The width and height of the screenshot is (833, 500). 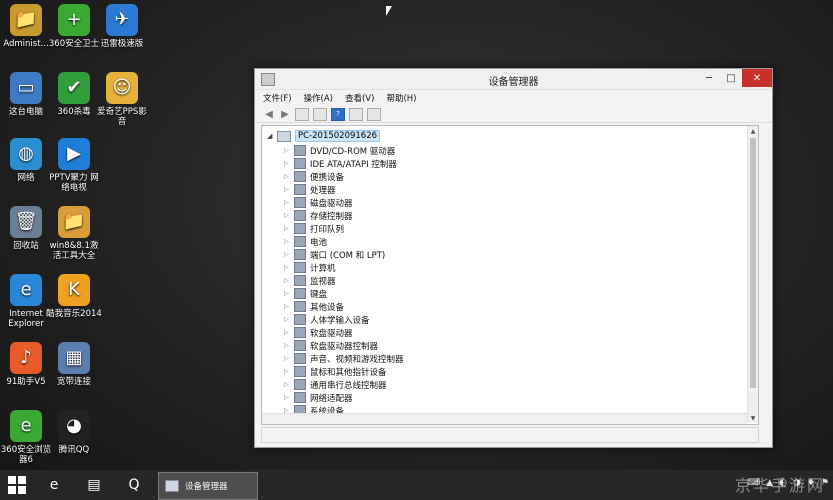 I want to click on desktop-icon: ◕ 腾讯QQ, so click(x=74, y=432).